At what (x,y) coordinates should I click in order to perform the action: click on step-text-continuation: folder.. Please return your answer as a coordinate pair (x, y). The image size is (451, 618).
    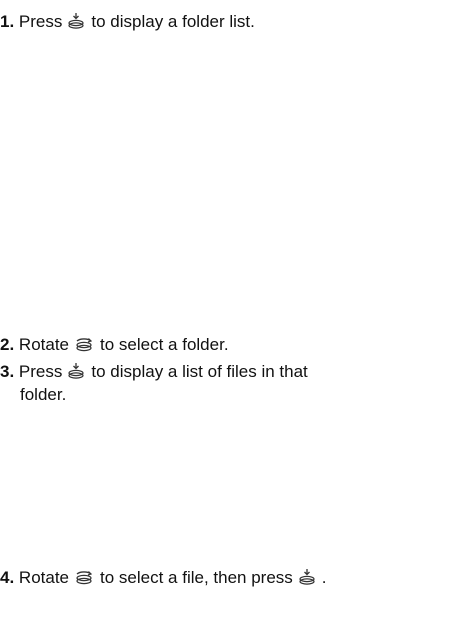
    Looking at the image, I should click on (43, 394).